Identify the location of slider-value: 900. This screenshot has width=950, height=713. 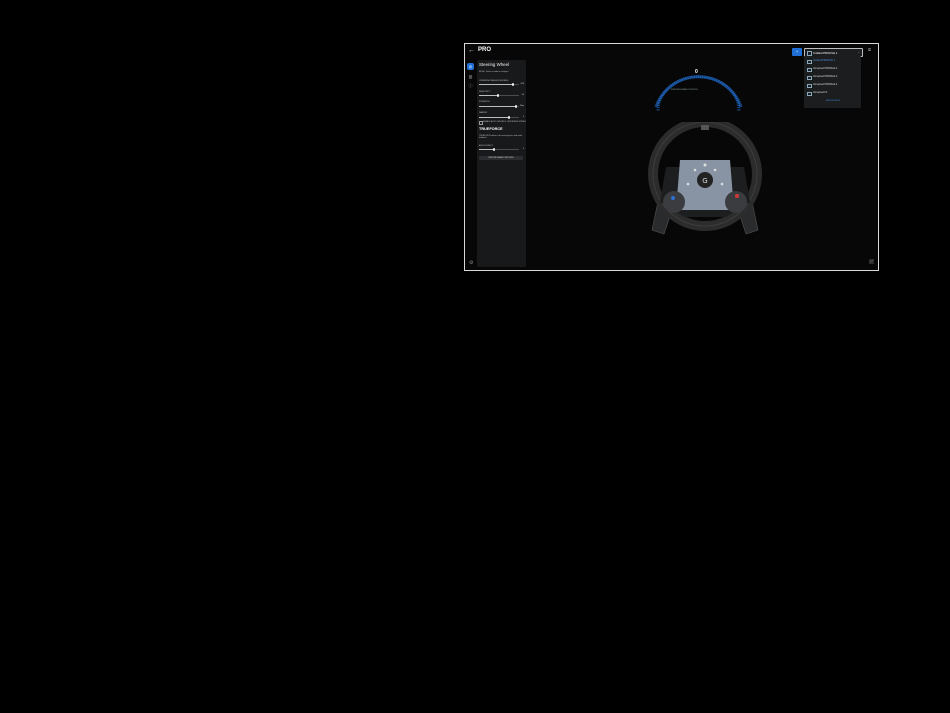
(522, 84).